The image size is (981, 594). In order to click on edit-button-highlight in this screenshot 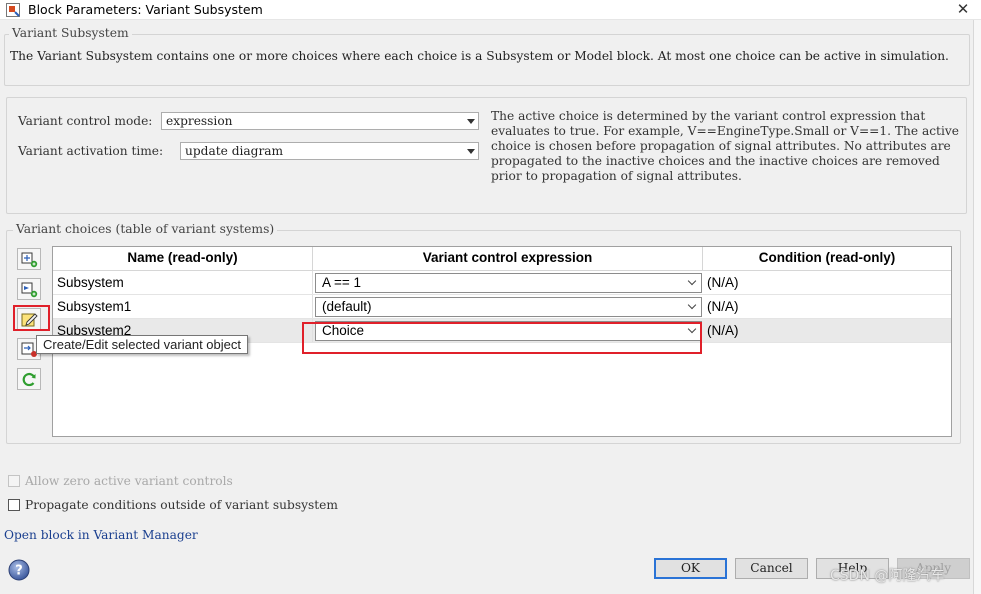, I will do `click(31, 318)`.